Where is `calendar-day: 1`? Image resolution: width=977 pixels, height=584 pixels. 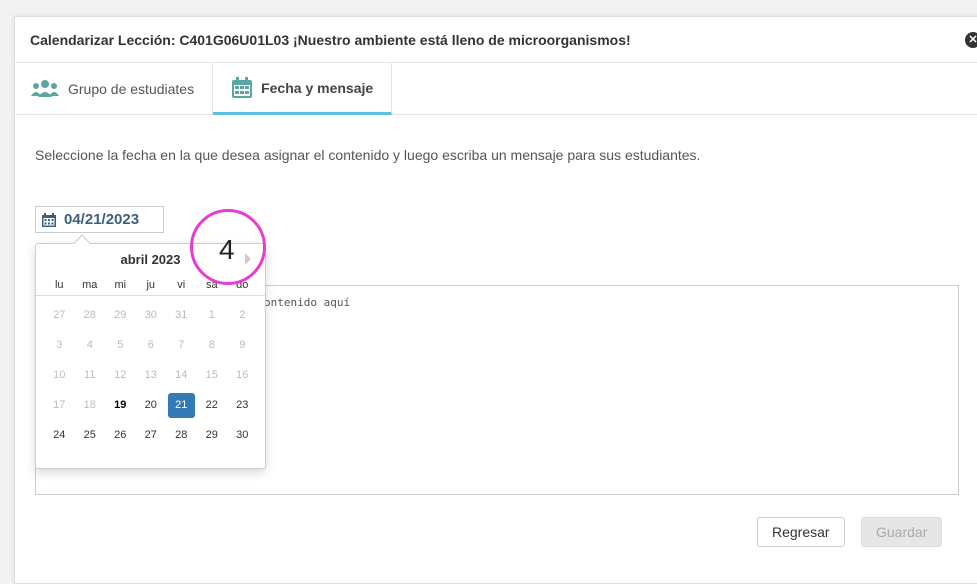
calendar-day: 1 is located at coordinates (211, 315).